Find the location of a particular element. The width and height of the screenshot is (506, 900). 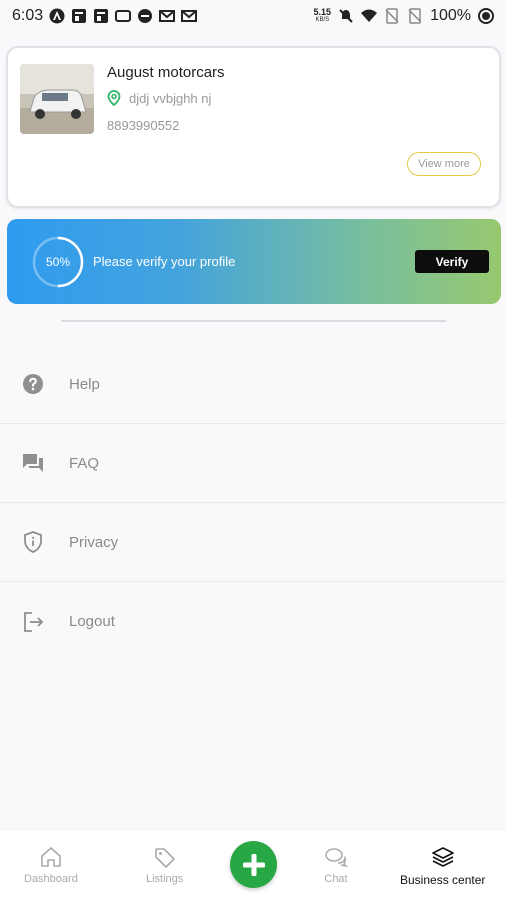

nav-listings: Listings is located at coordinates (164, 865).